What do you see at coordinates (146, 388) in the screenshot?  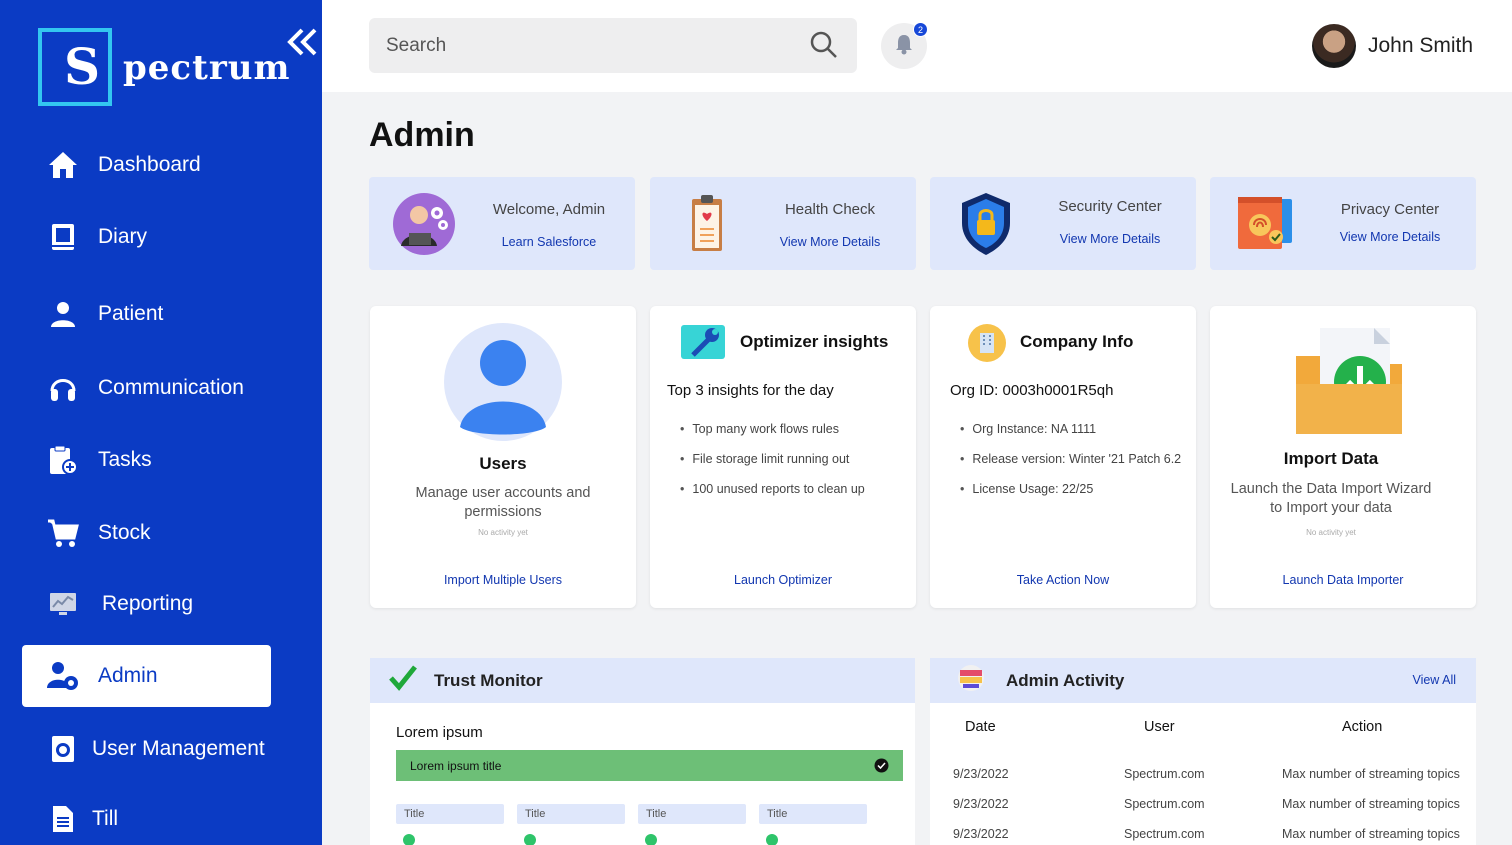 I see `sidebar-item-communication: Communication` at bounding box center [146, 388].